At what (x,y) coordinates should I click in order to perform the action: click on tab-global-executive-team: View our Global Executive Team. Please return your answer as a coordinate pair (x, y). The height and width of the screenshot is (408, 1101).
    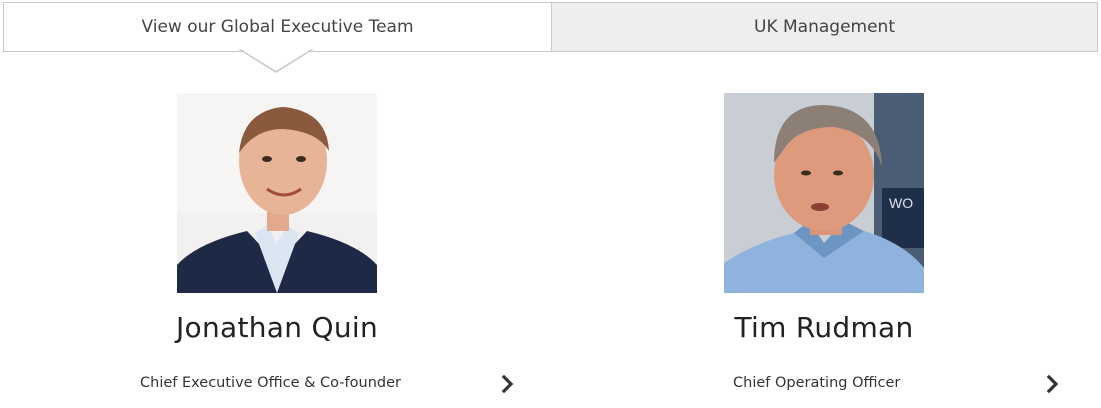
    Looking at the image, I should click on (277, 27).